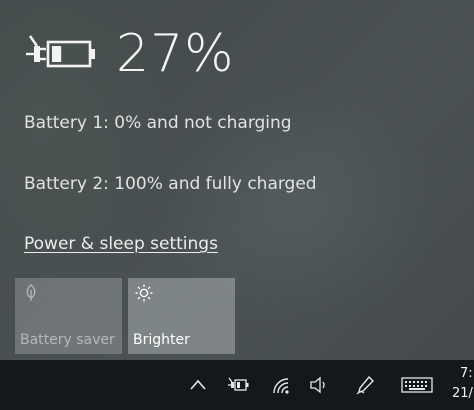  I want to click on taskbar-clock: 7: 21/, so click(460, 384).